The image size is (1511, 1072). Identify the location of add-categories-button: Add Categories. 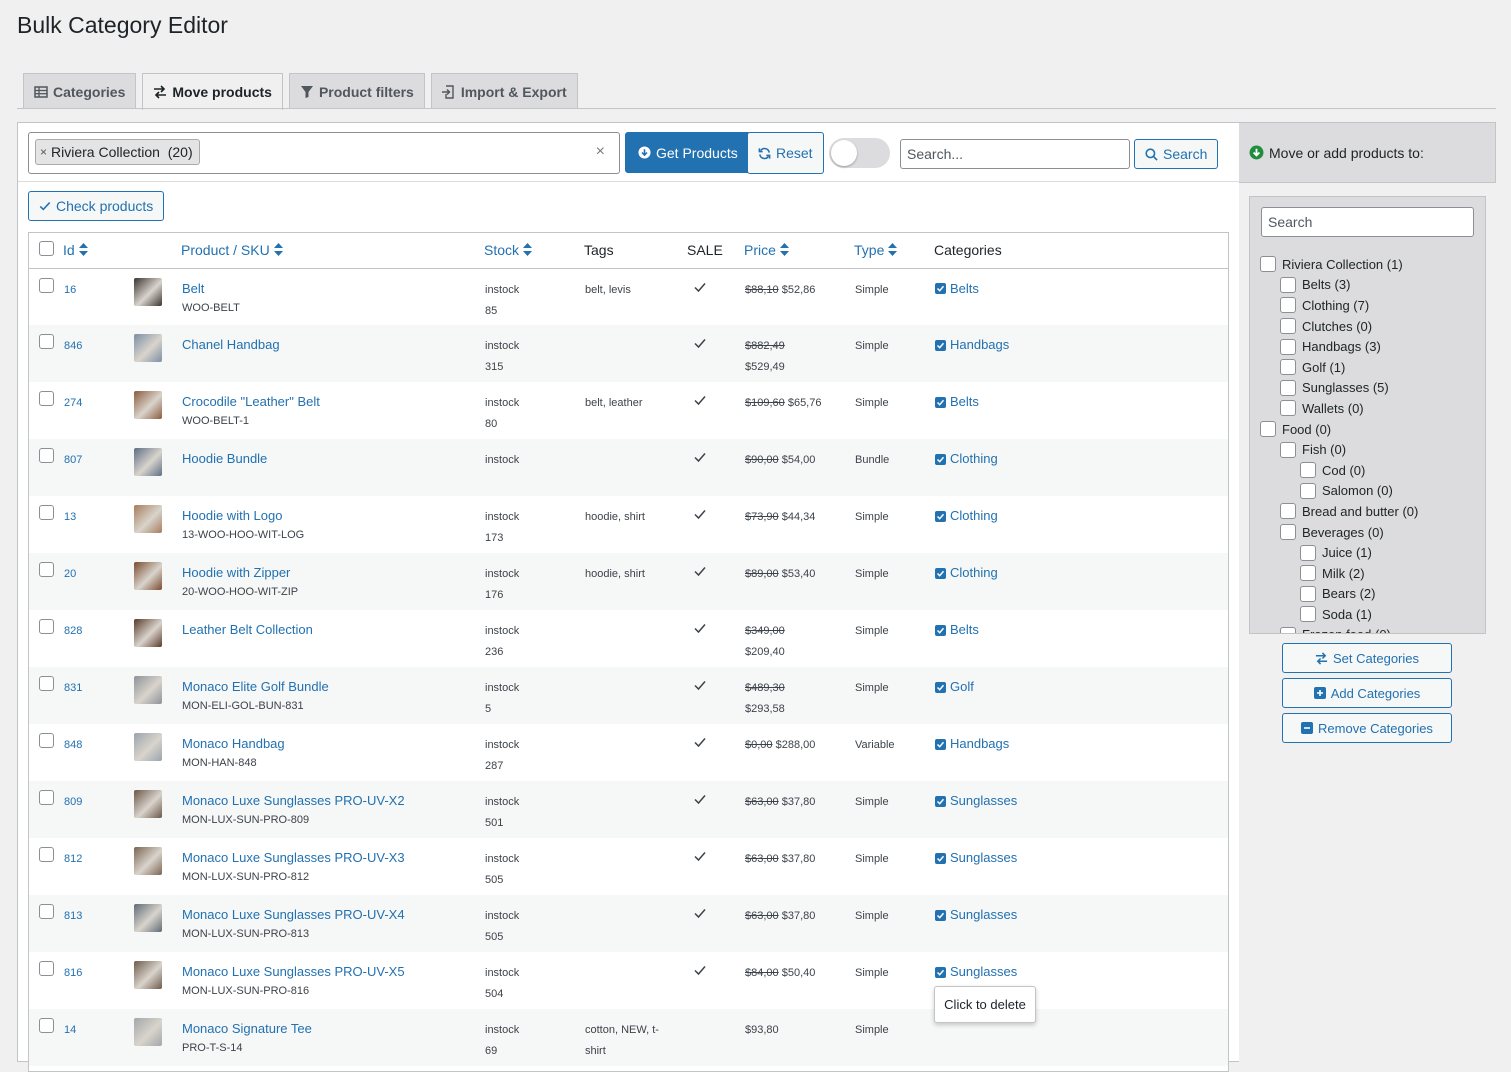
(1367, 693).